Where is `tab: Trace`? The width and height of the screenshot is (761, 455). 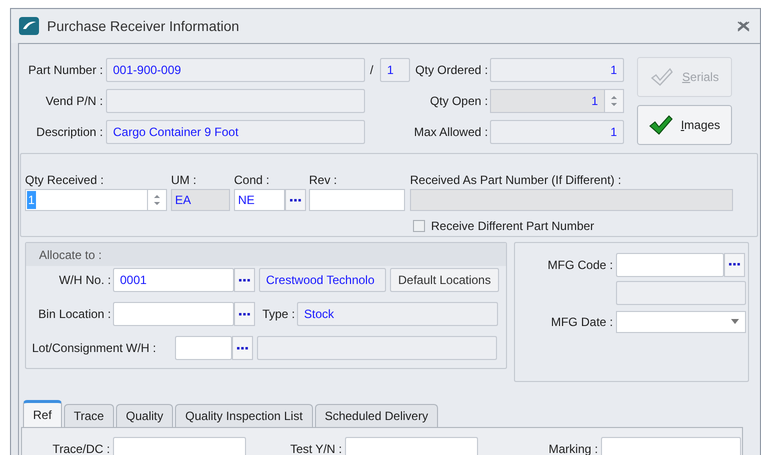 tab: Trace is located at coordinates (89, 415).